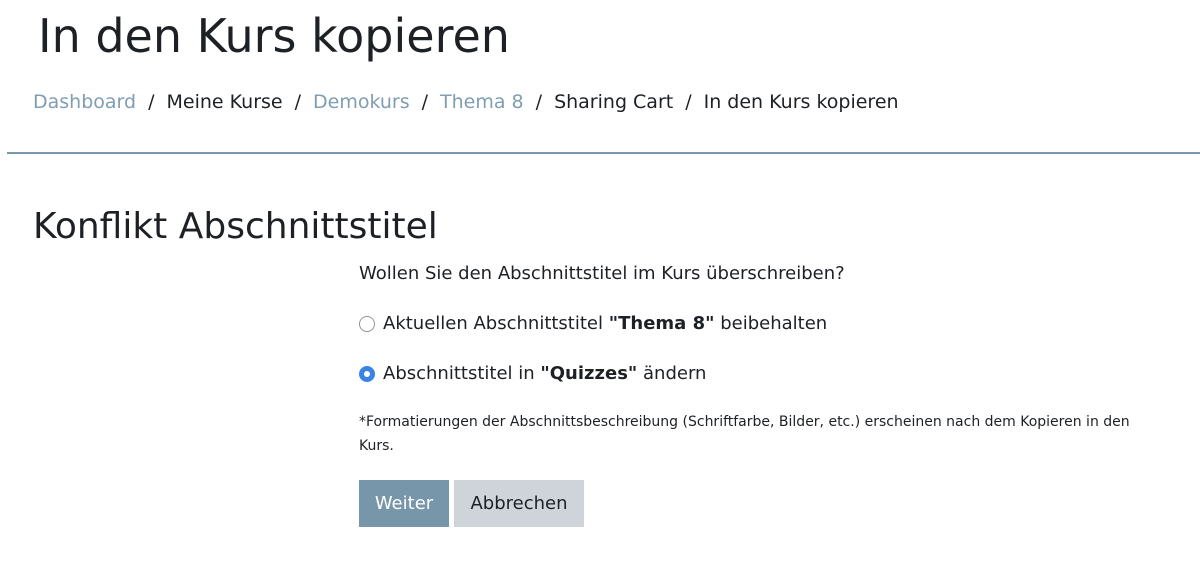 The height and width of the screenshot is (586, 1200). I want to click on page-title: In den Kurs kopieren, so click(274, 36).